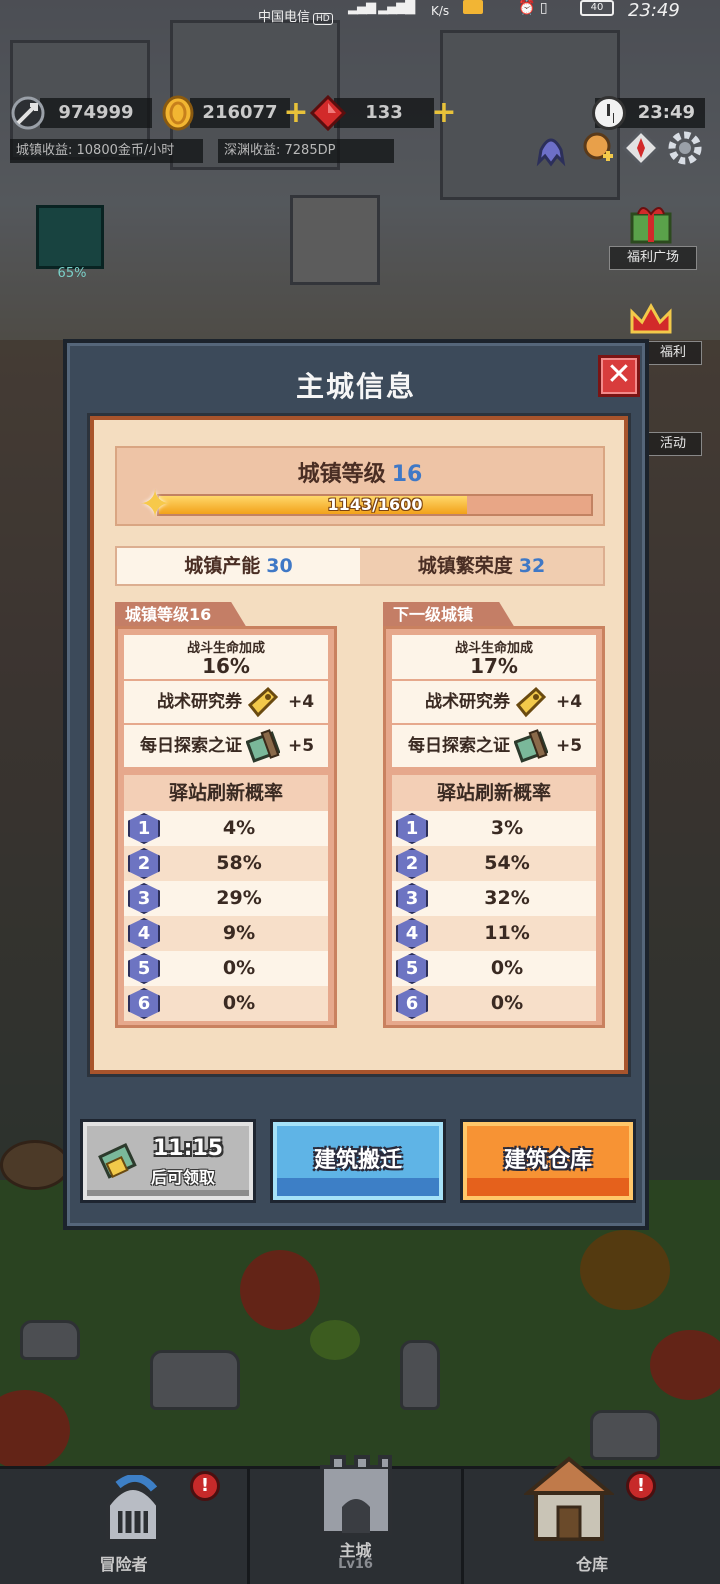  Describe the element at coordinates (533, 8) in the screenshot. I see `alarm-vibrate-icon: ⏰ ▯` at that location.